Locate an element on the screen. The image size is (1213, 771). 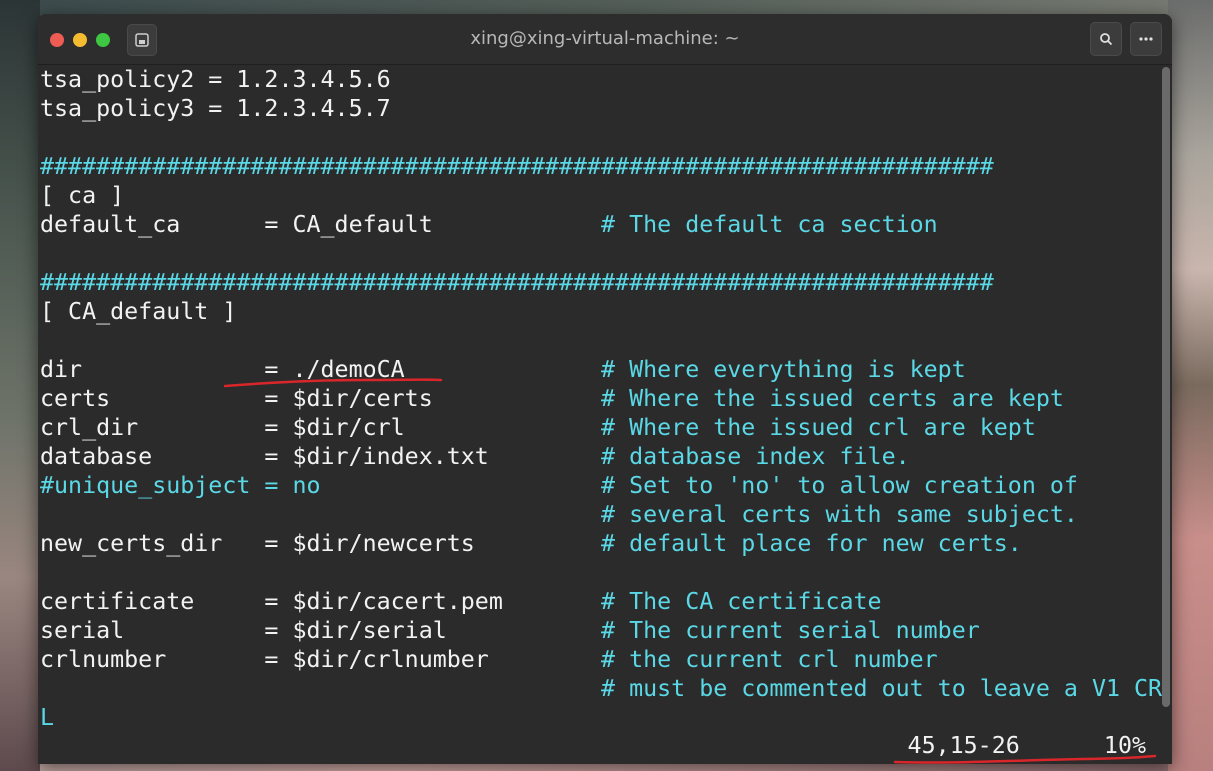
scrollbar-thumb is located at coordinates (1166, 387).